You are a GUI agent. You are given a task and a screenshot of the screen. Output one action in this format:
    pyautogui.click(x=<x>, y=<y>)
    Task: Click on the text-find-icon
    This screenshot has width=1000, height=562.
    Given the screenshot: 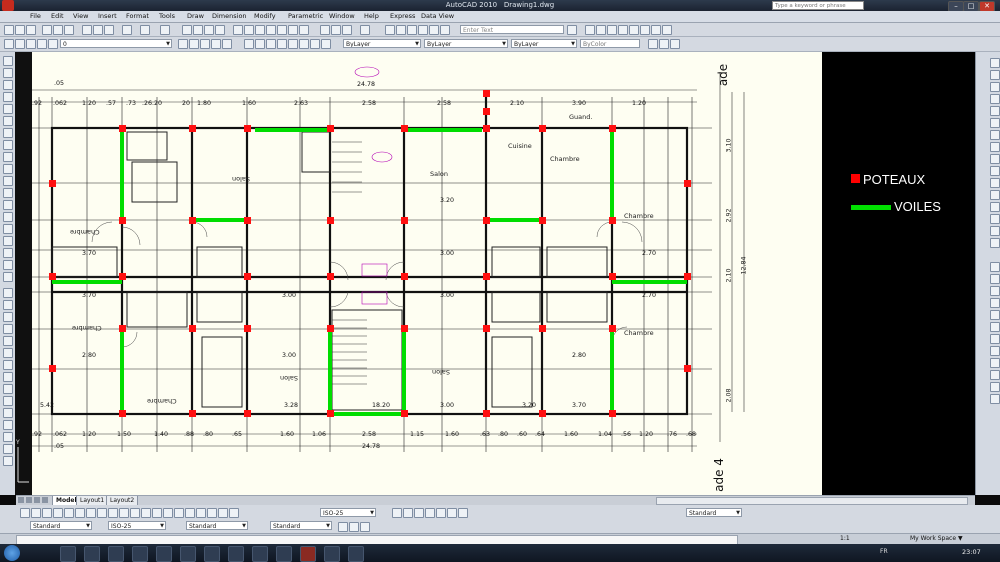 What is the action you would take?
    pyautogui.click(x=430, y=513)
    